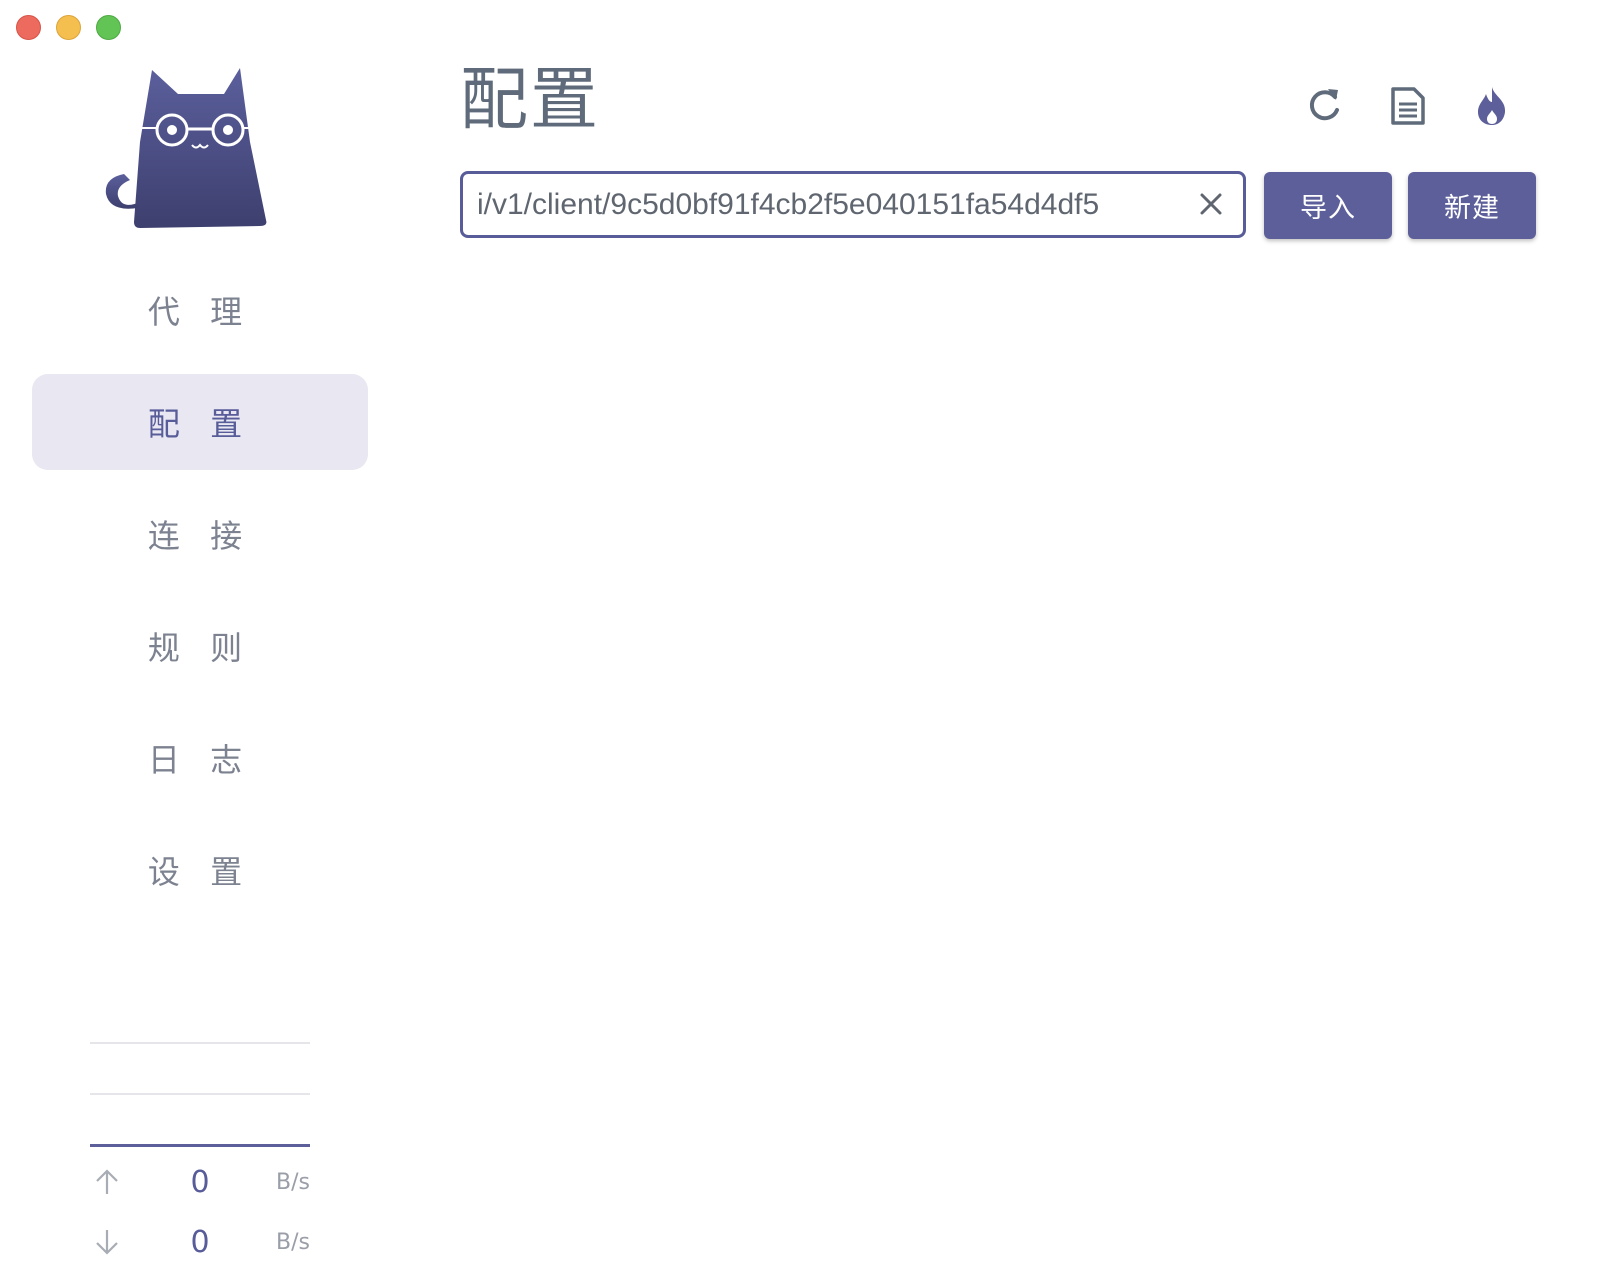  What do you see at coordinates (107, 1181) in the screenshot?
I see `arrow-up-icon` at bounding box center [107, 1181].